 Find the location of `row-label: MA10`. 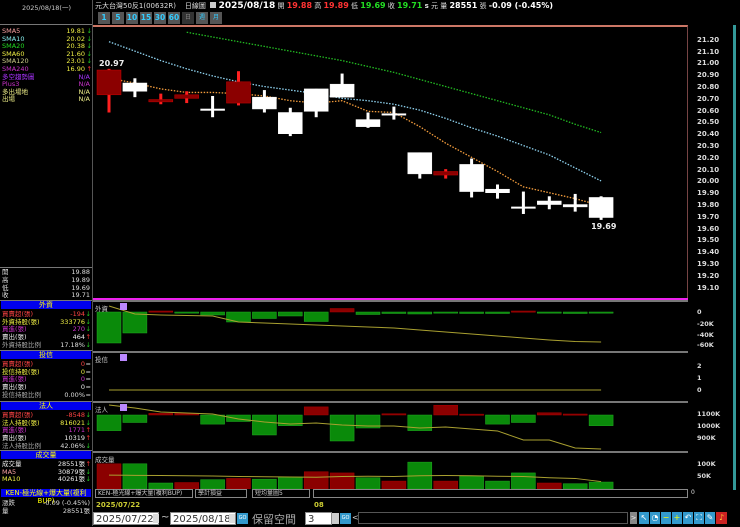

row-label: MA10 is located at coordinates (11, 479).